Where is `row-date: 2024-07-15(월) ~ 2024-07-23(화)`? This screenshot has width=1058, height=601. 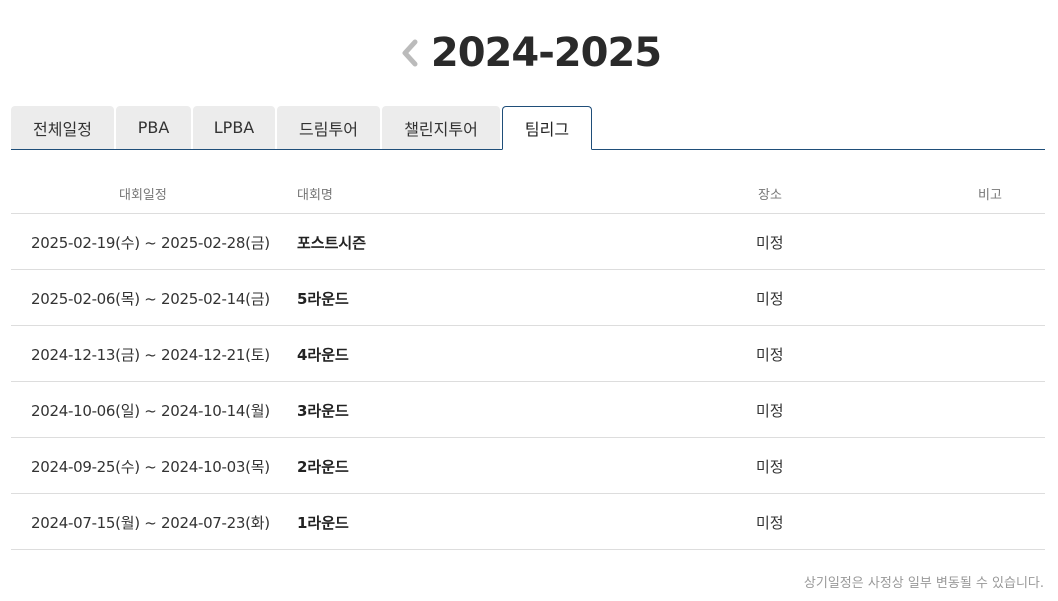
row-date: 2024-07-15(월) ~ 2024-07-23(화) is located at coordinates (150, 522).